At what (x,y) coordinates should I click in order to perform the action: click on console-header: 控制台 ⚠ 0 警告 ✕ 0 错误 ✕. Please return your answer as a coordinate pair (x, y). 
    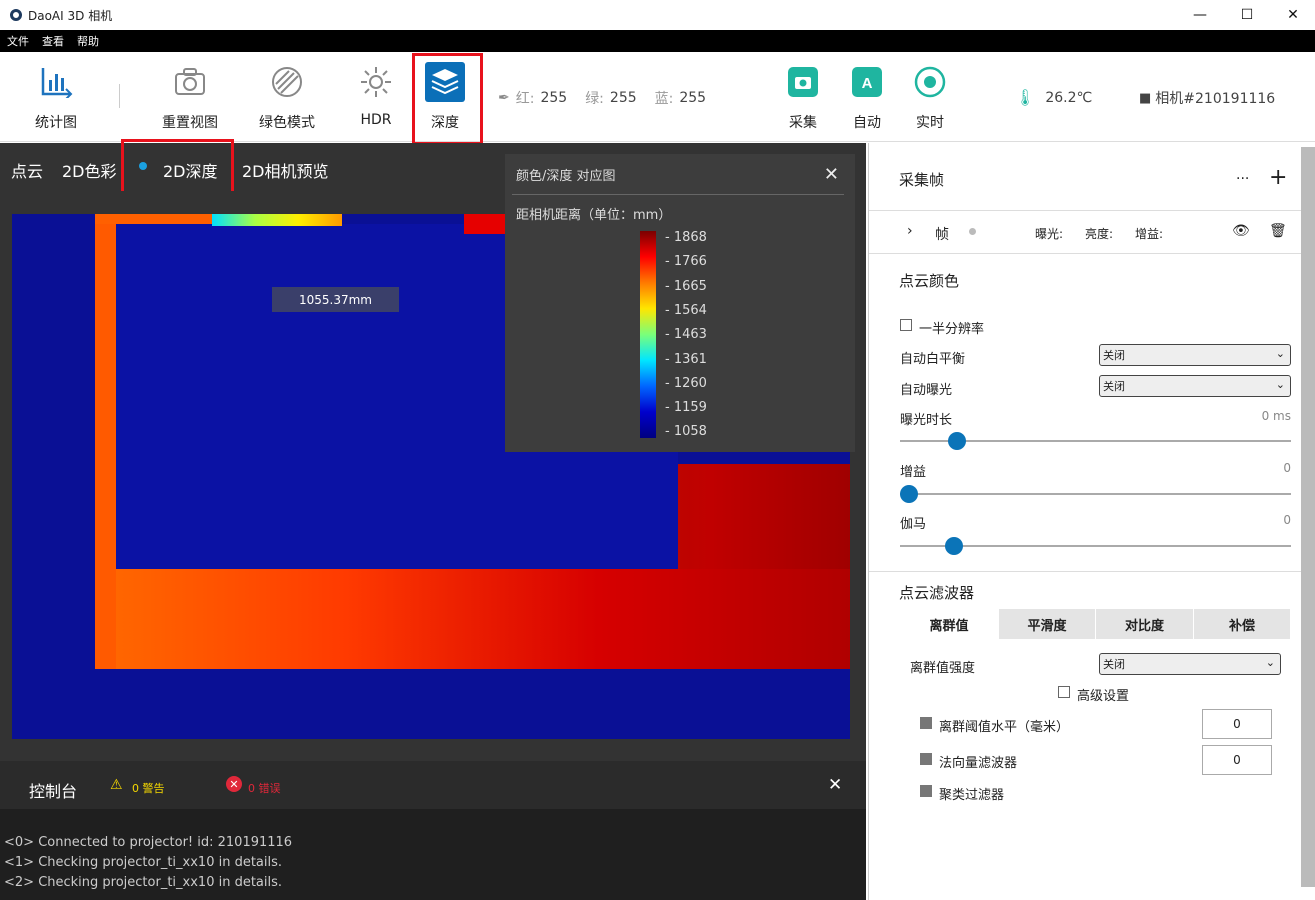
    Looking at the image, I should click on (433, 785).